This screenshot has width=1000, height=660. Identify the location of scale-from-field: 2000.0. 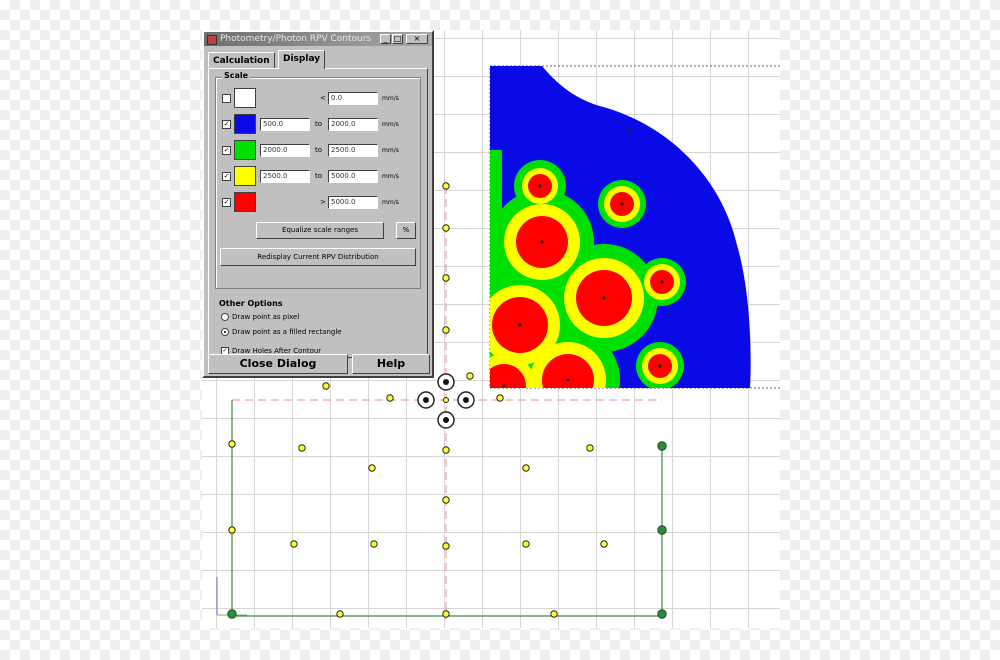
(285, 150).